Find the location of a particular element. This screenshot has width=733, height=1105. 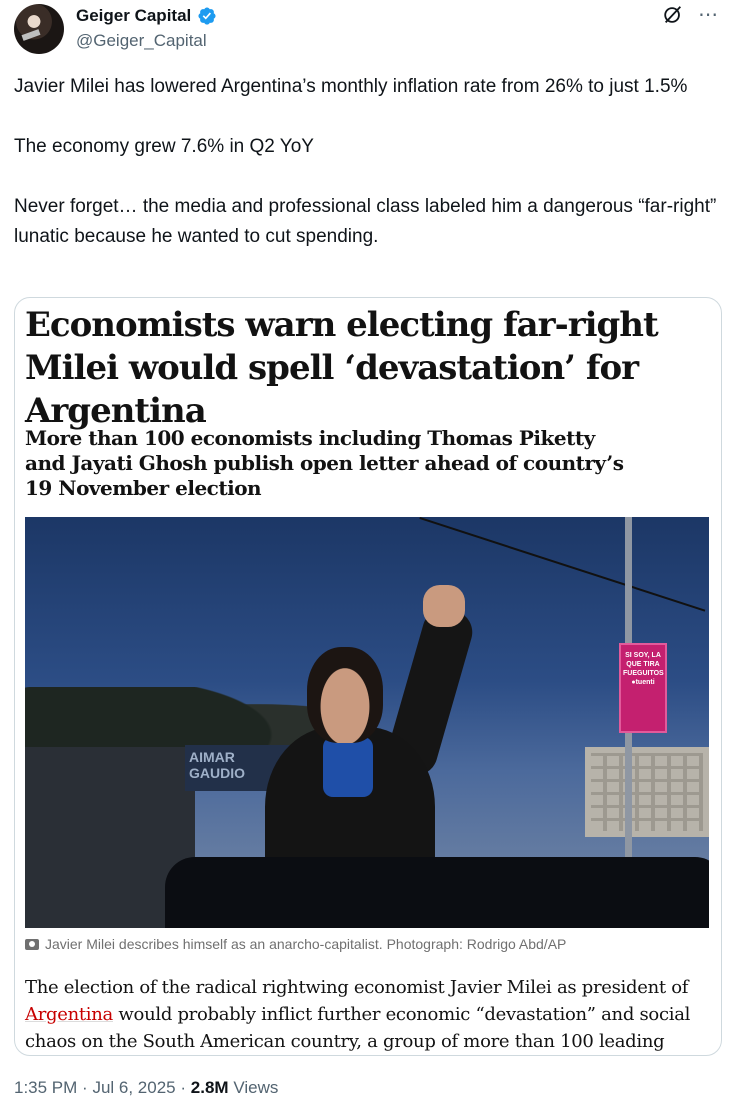

photo-banner-text: SI SOY, LA QUE TIRA FUEGUITOS ●tuenti is located at coordinates (643, 669).